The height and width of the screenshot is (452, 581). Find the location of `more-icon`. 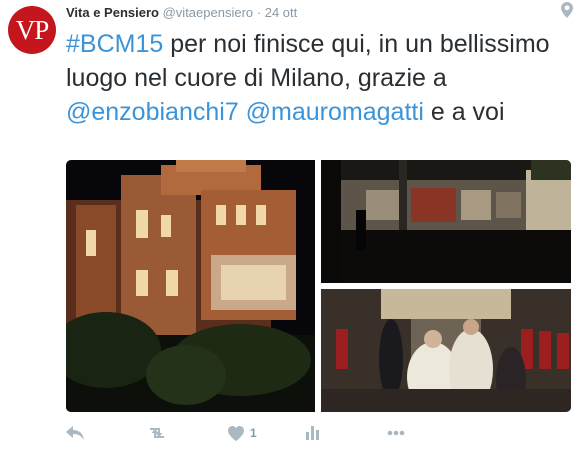

more-icon is located at coordinates (396, 433).